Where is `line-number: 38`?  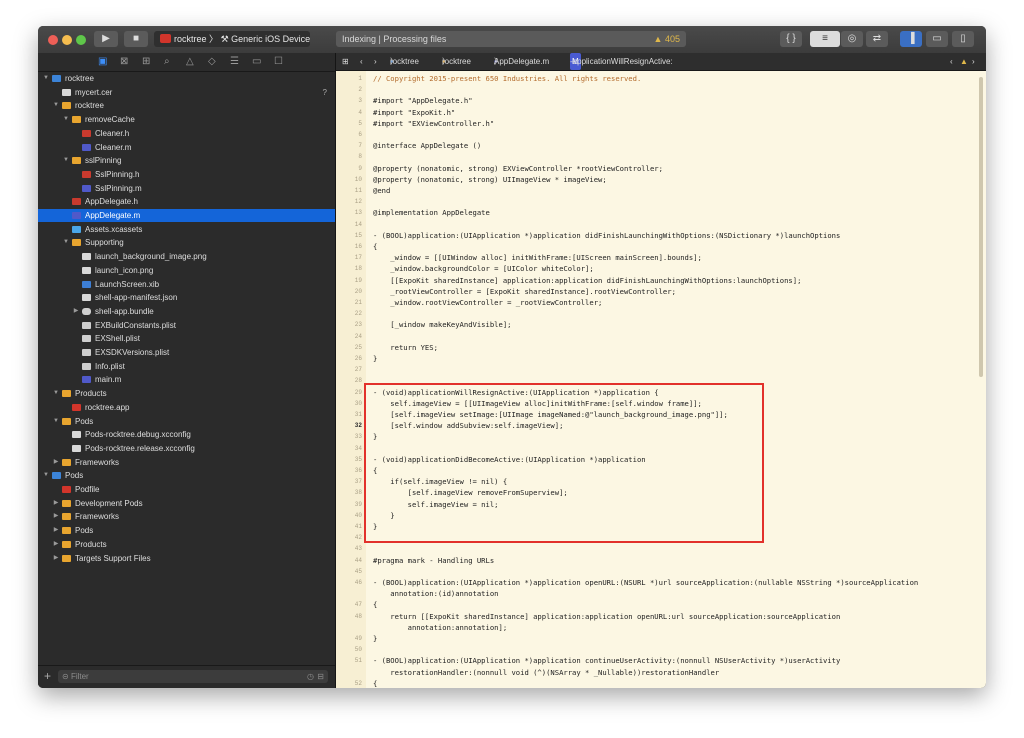
line-number: 38 is located at coordinates (349, 492).